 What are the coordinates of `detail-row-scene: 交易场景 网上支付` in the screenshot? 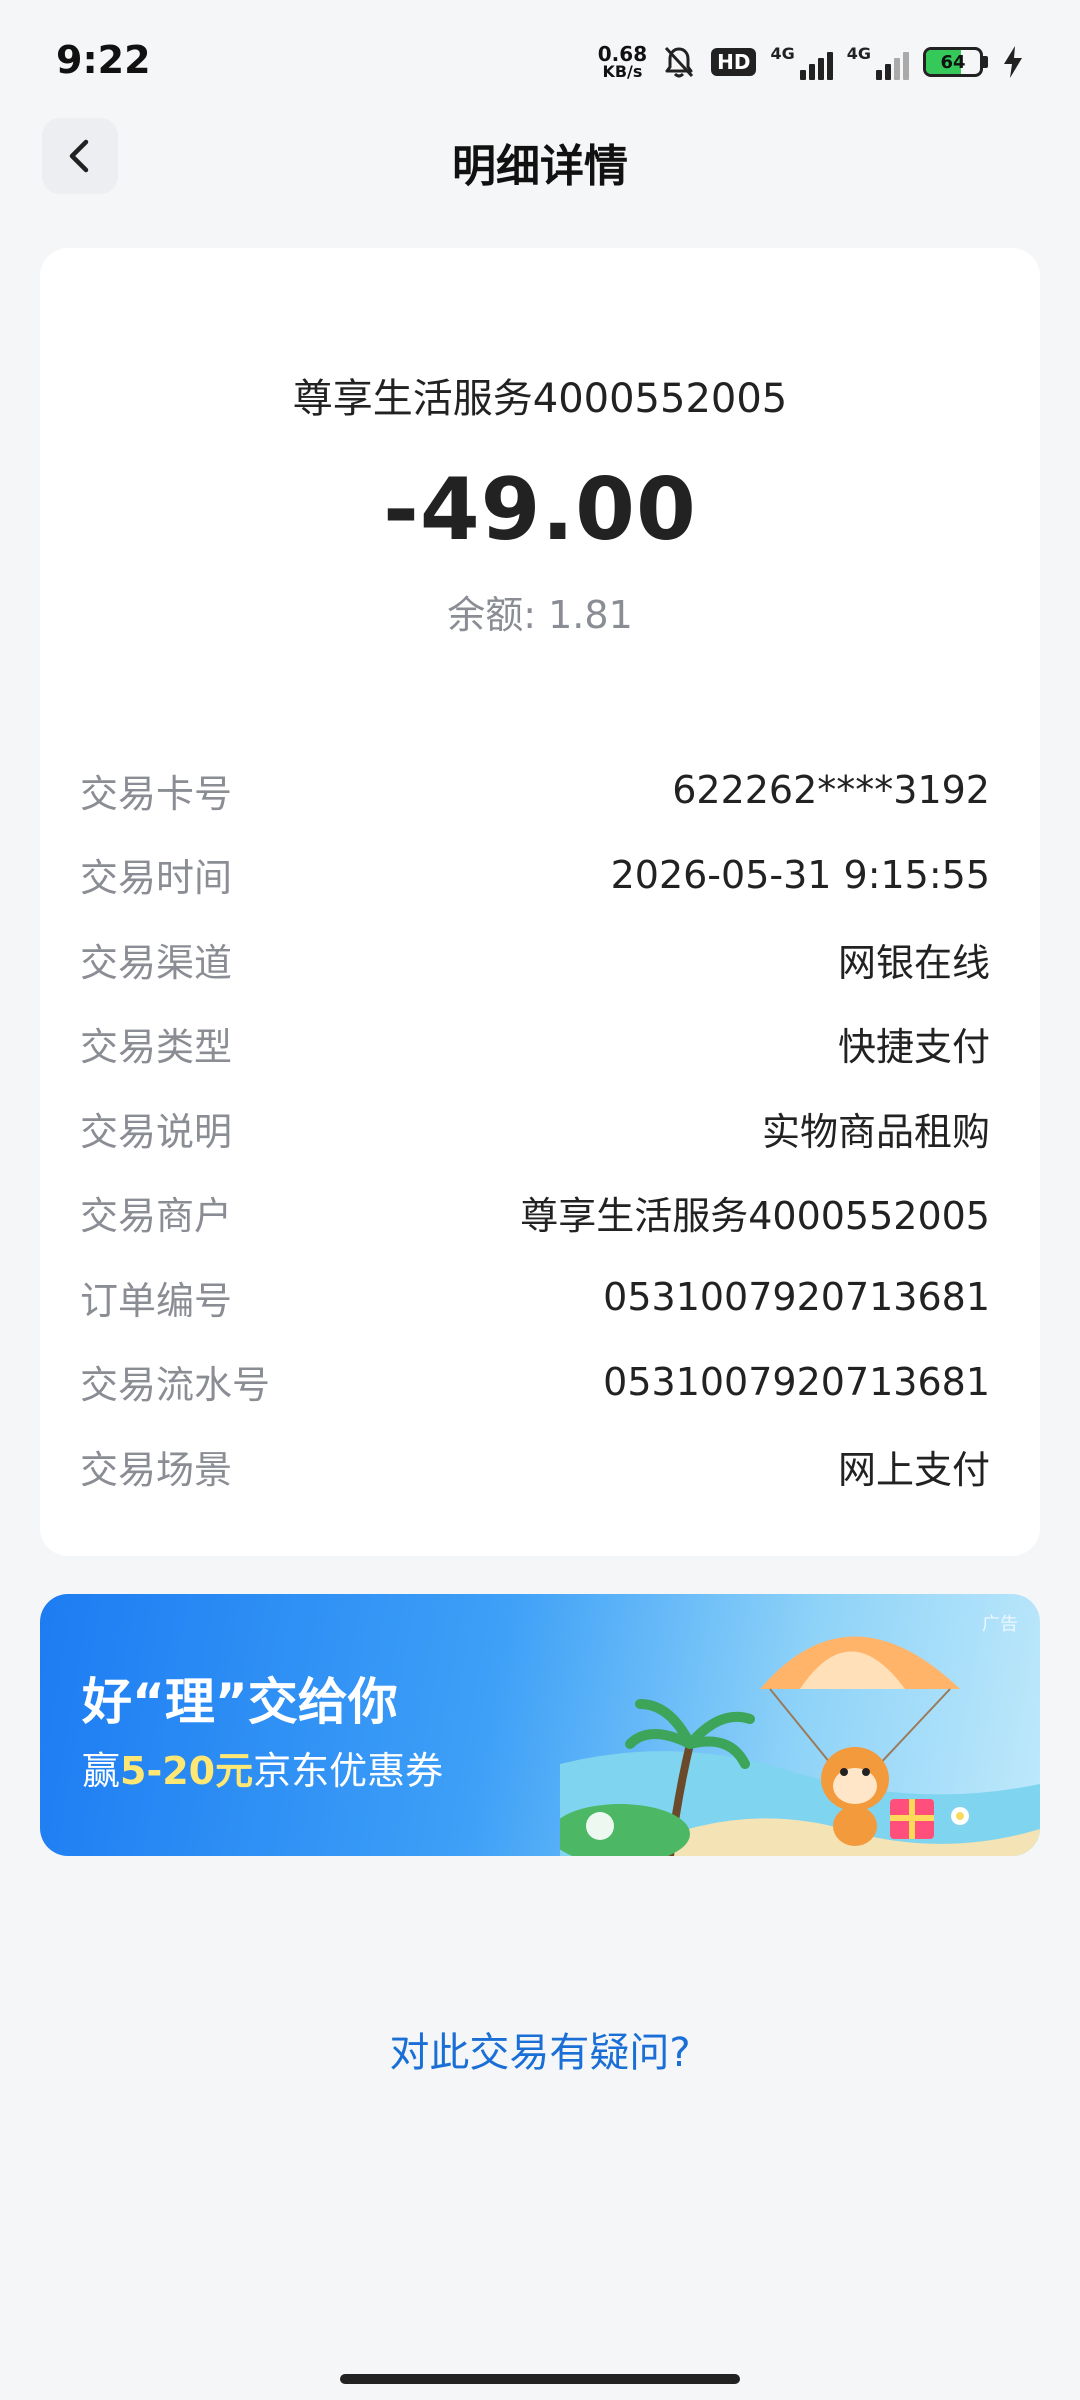 It's located at (535, 1466).